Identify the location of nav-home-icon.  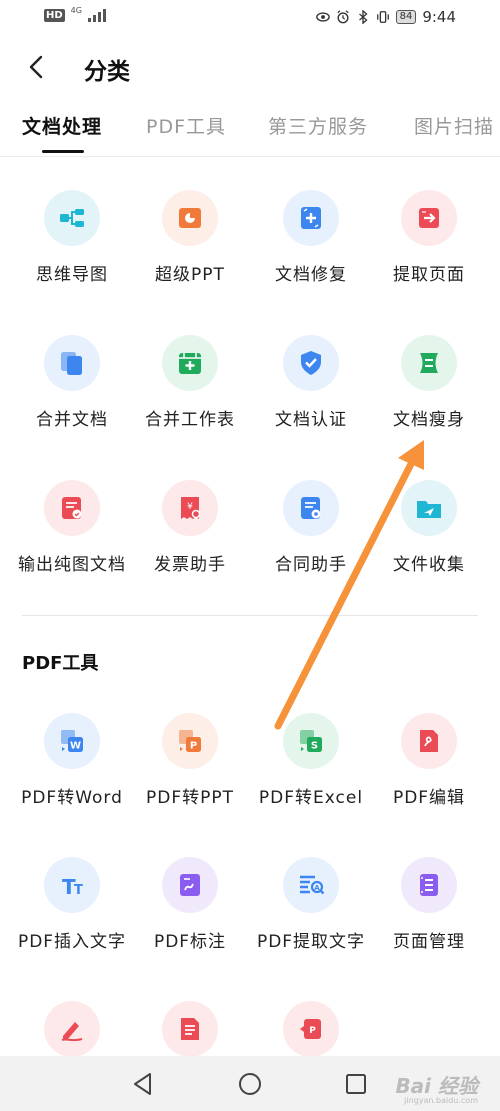
(250, 1084).